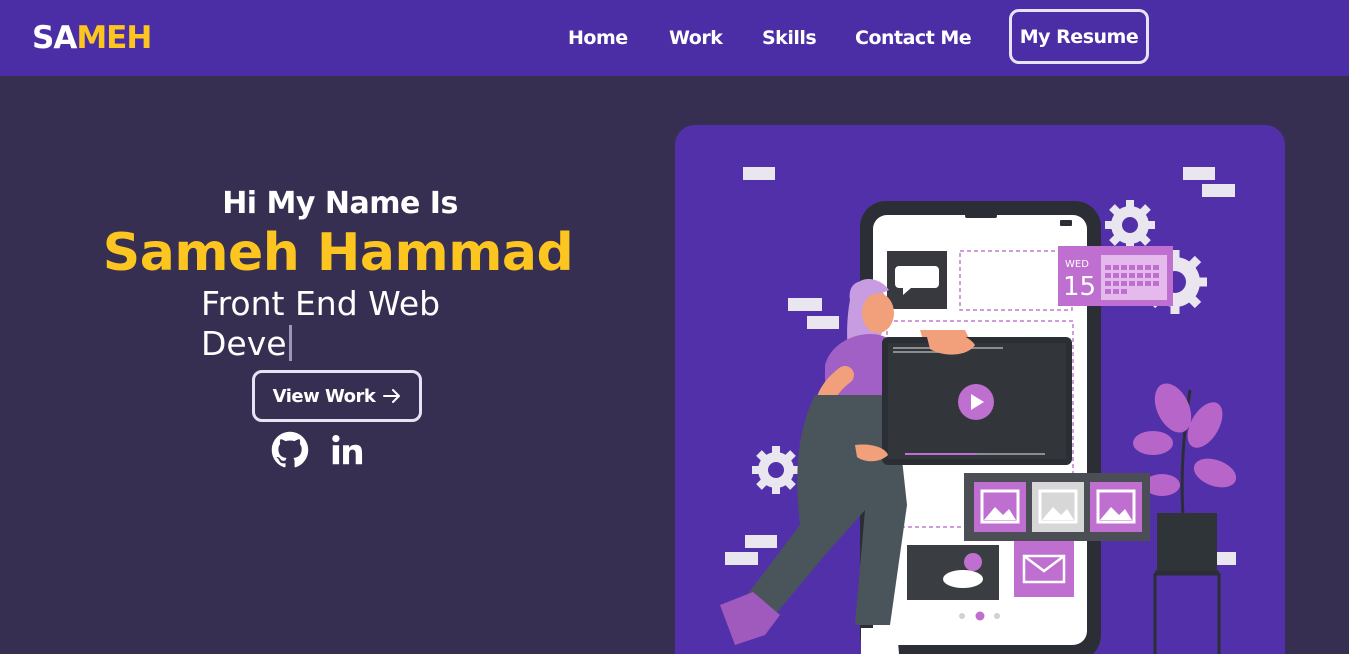 Image resolution: width=1349 pixels, height=654 pixels. What do you see at coordinates (54, 38) in the screenshot?
I see `logo-part-sa: SA` at bounding box center [54, 38].